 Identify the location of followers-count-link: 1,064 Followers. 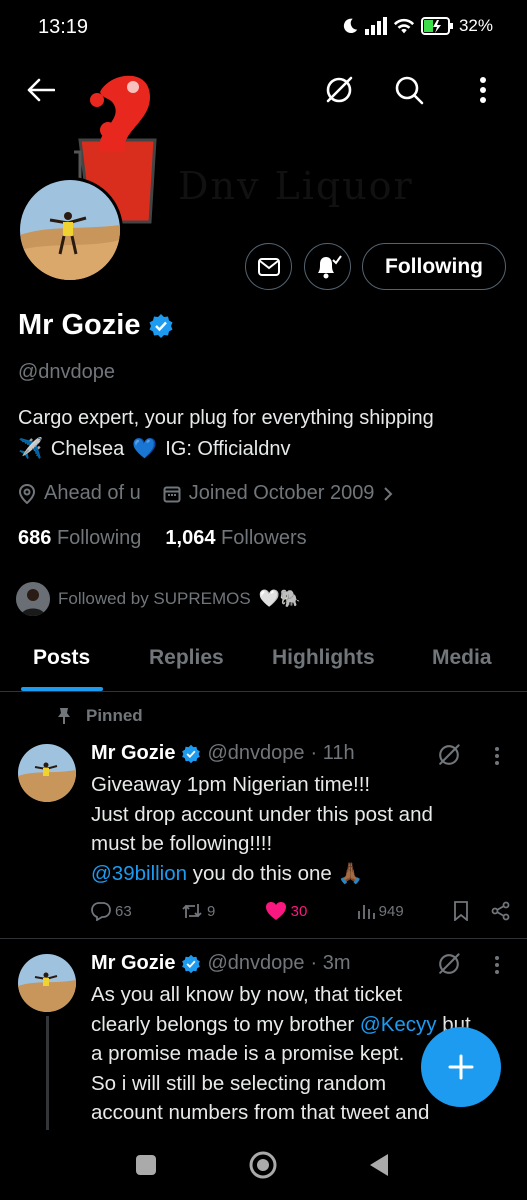
(235, 538).